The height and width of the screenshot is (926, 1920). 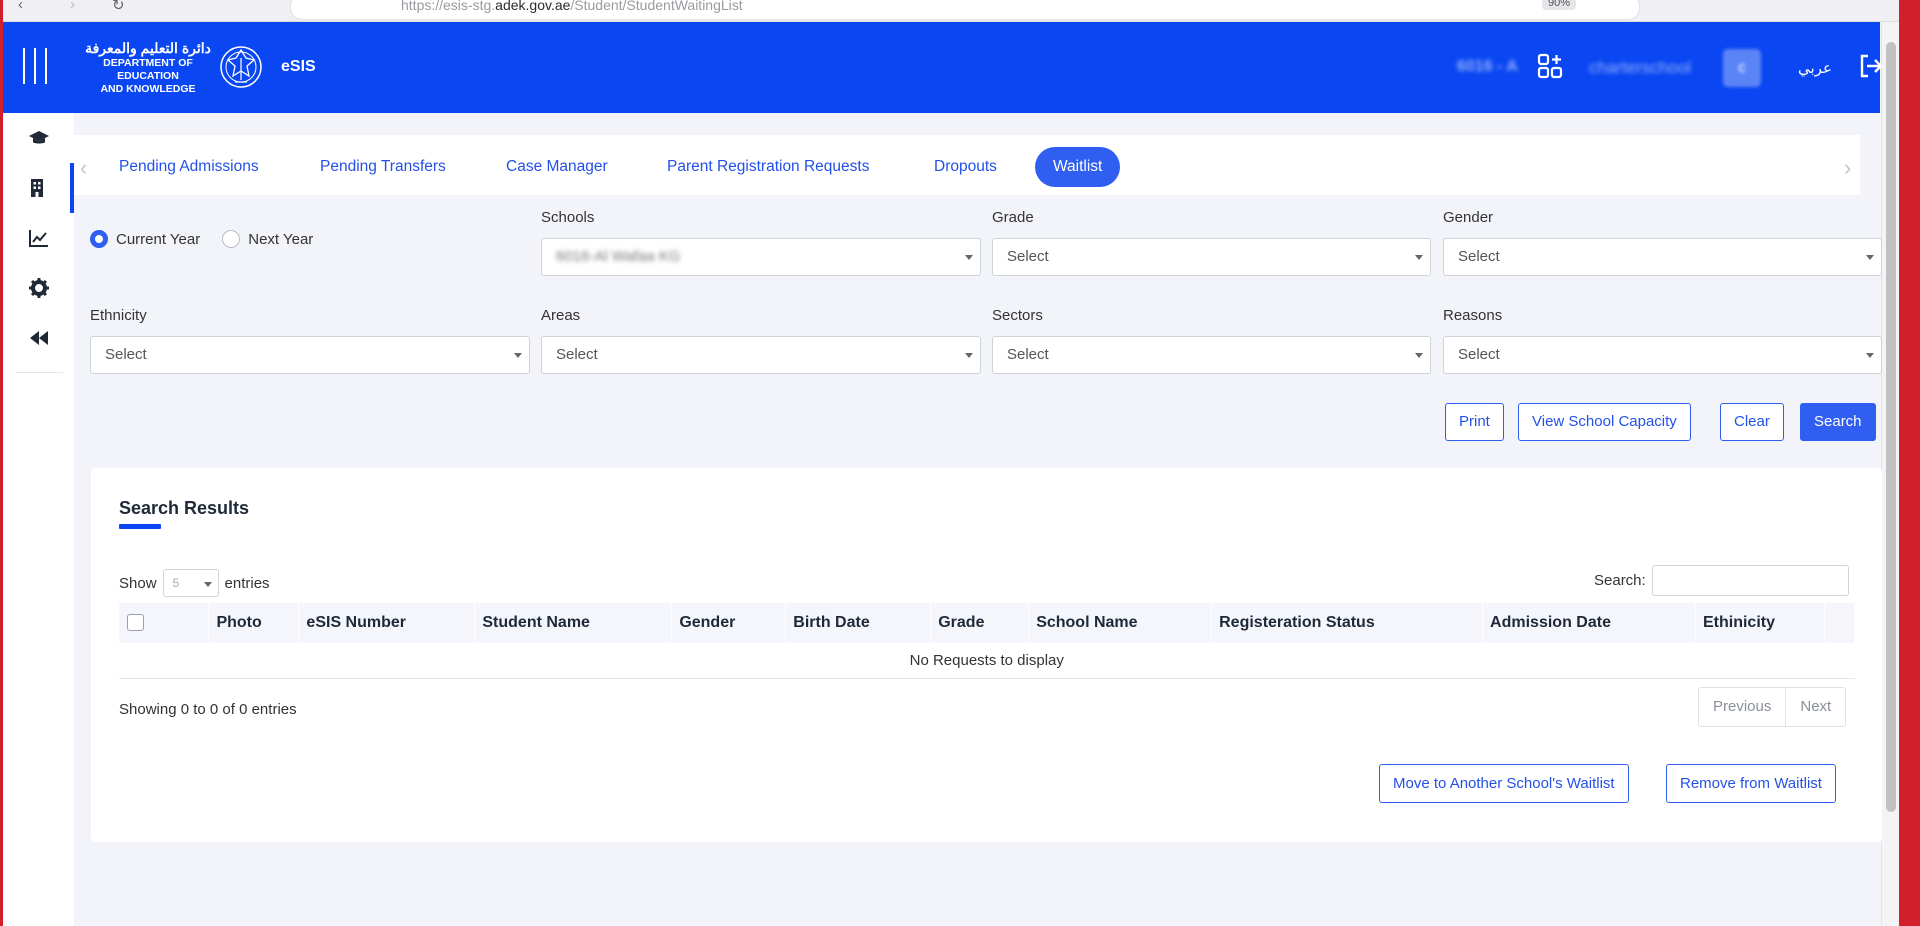 I want to click on table-search-label: Search:, so click(x=1620, y=580).